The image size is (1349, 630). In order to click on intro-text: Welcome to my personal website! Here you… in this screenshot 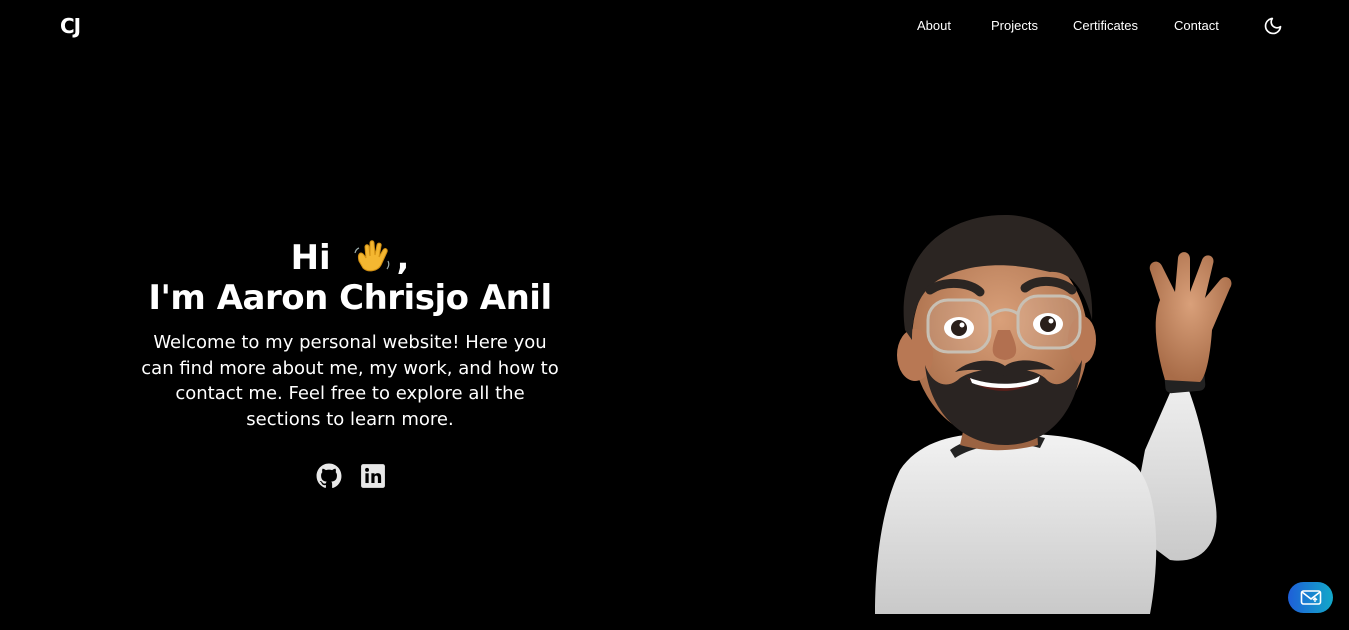, I will do `click(350, 381)`.